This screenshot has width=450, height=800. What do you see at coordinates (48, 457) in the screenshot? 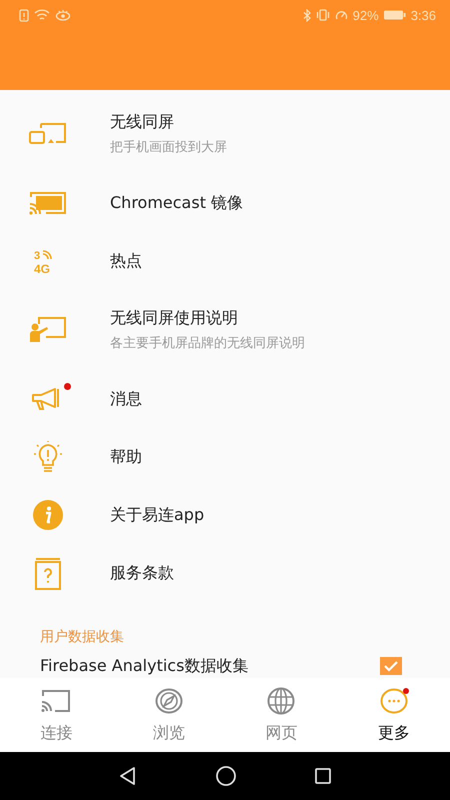
I see `lightbulb-icon` at bounding box center [48, 457].